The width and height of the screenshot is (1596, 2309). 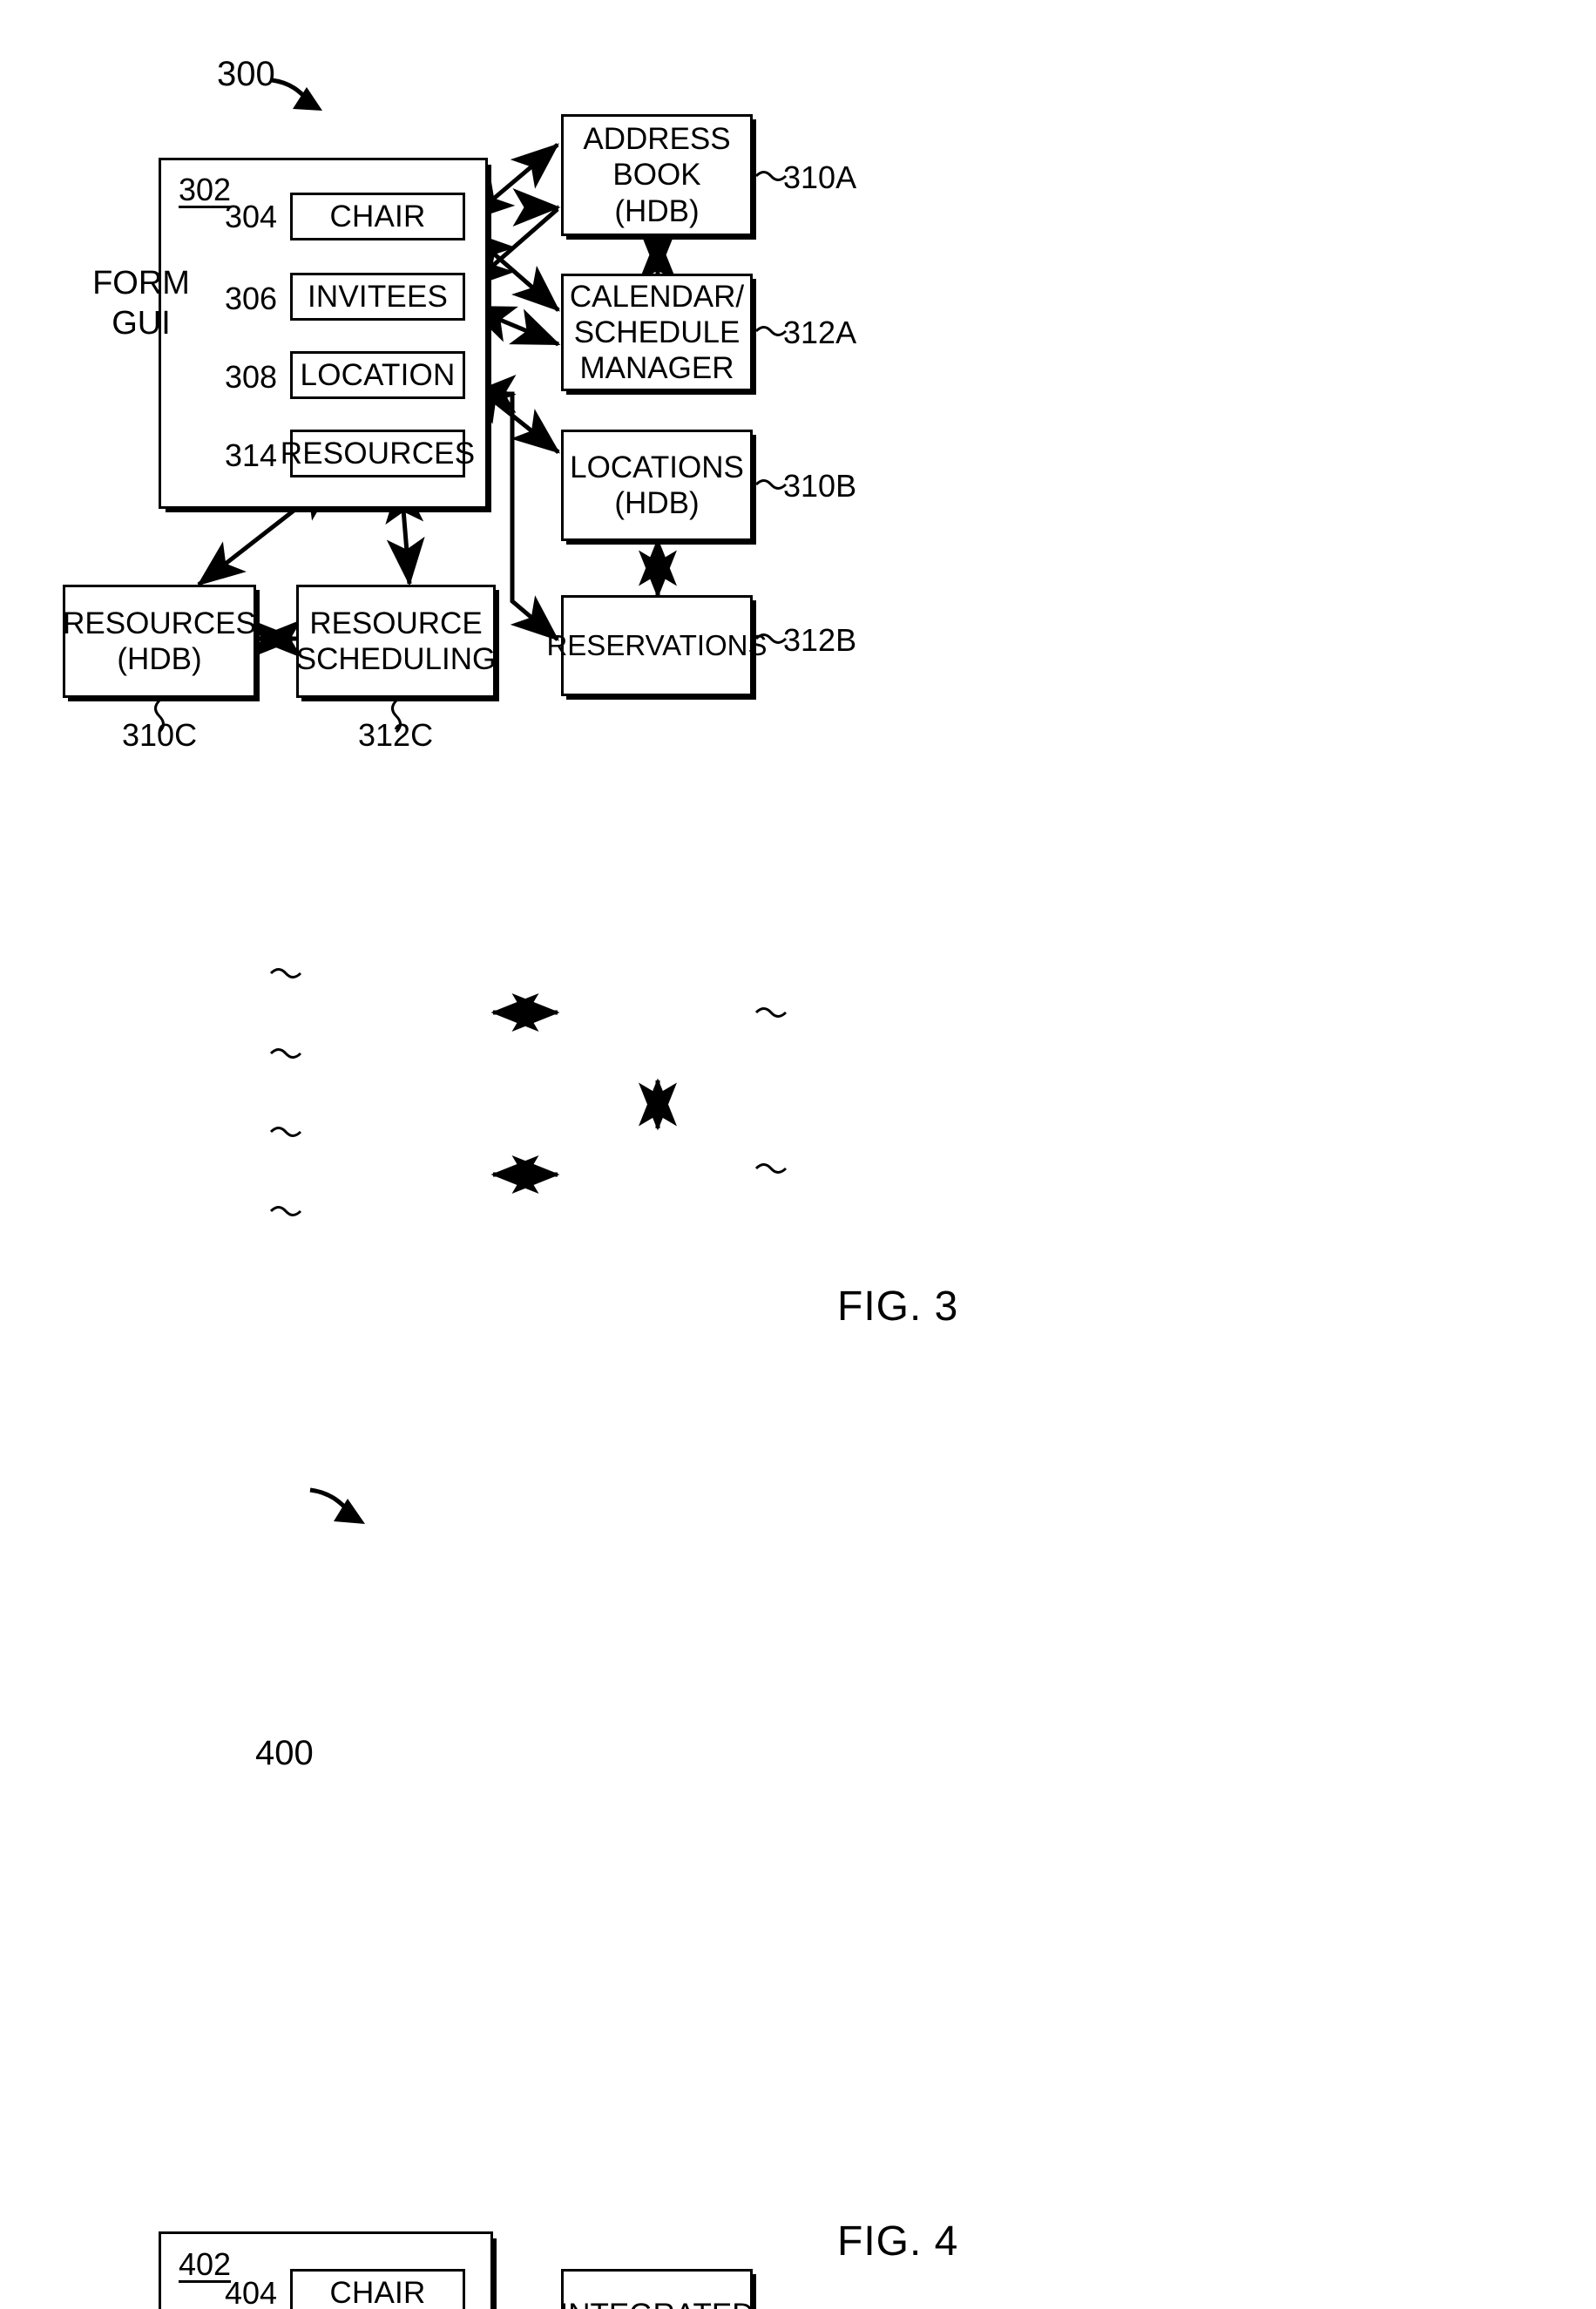 What do you see at coordinates (284, 1753) in the screenshot?
I see `fig4-figure-ref: 400` at bounding box center [284, 1753].